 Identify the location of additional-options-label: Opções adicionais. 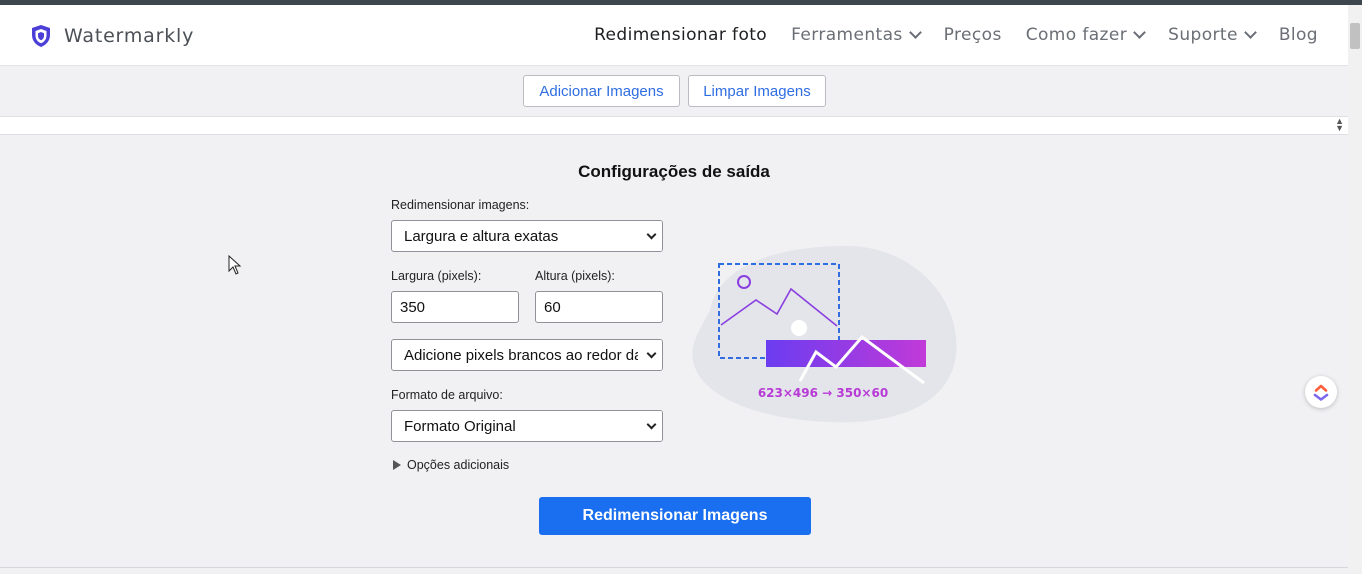
(458, 465).